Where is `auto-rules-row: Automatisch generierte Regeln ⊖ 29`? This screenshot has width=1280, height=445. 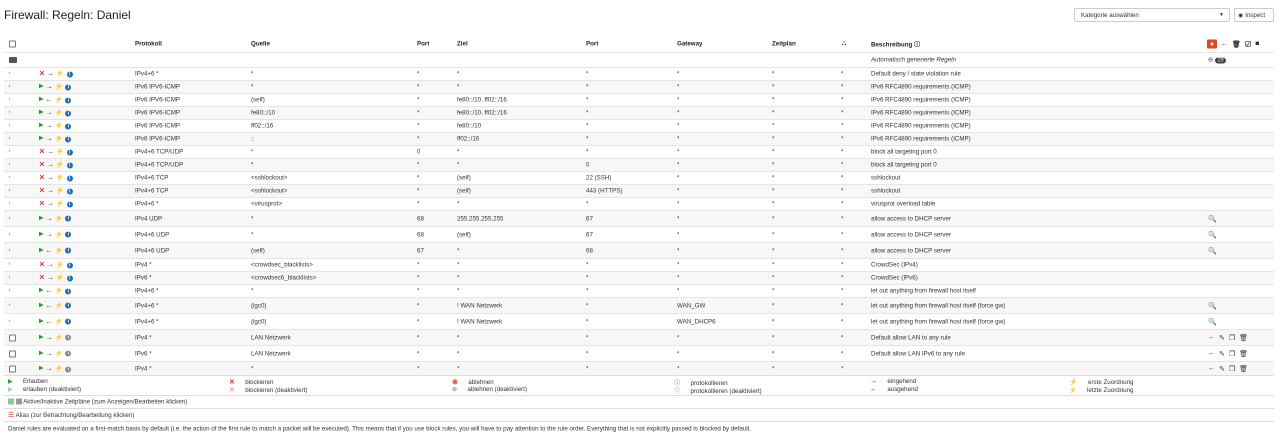
auto-rules-row: Automatisch generierte Regeln ⊖ 29 is located at coordinates (639, 59).